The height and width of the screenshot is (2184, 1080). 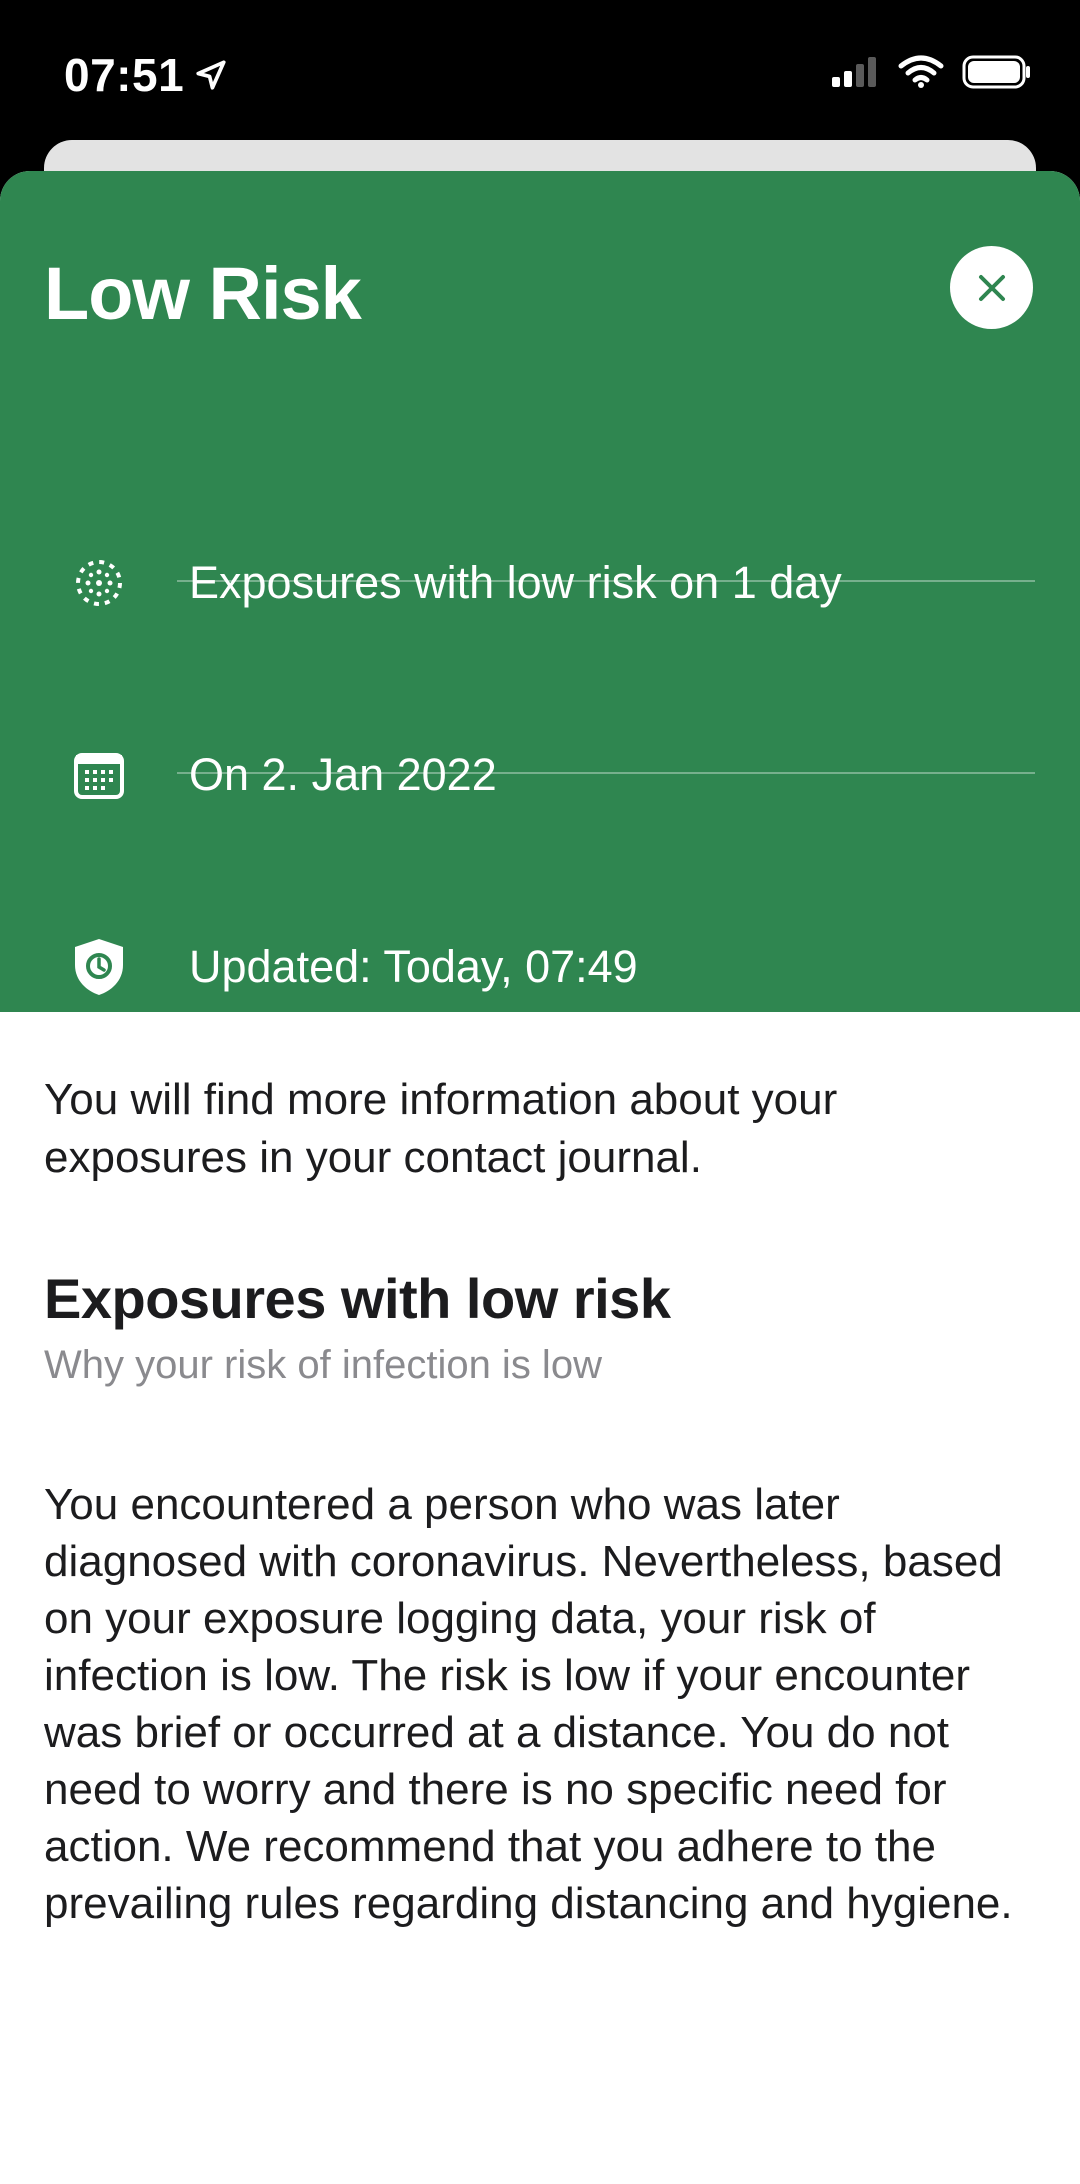 I want to click on info-row-exposures: Exposures with low risk on 1 day, so click(x=540, y=583).